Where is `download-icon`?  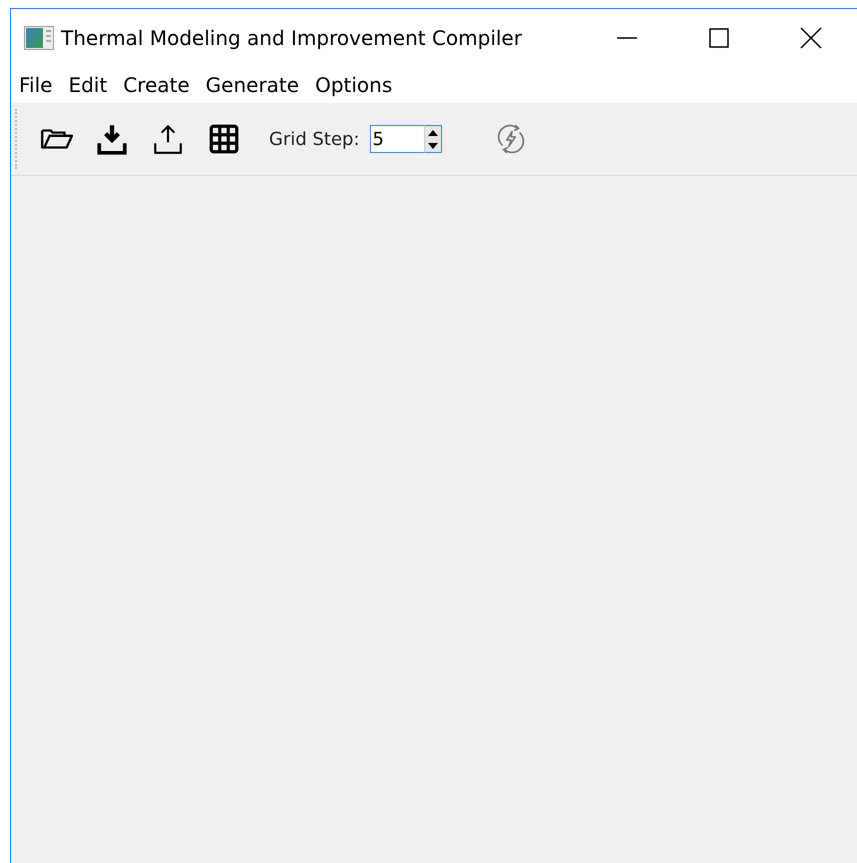
download-icon is located at coordinates (112, 139).